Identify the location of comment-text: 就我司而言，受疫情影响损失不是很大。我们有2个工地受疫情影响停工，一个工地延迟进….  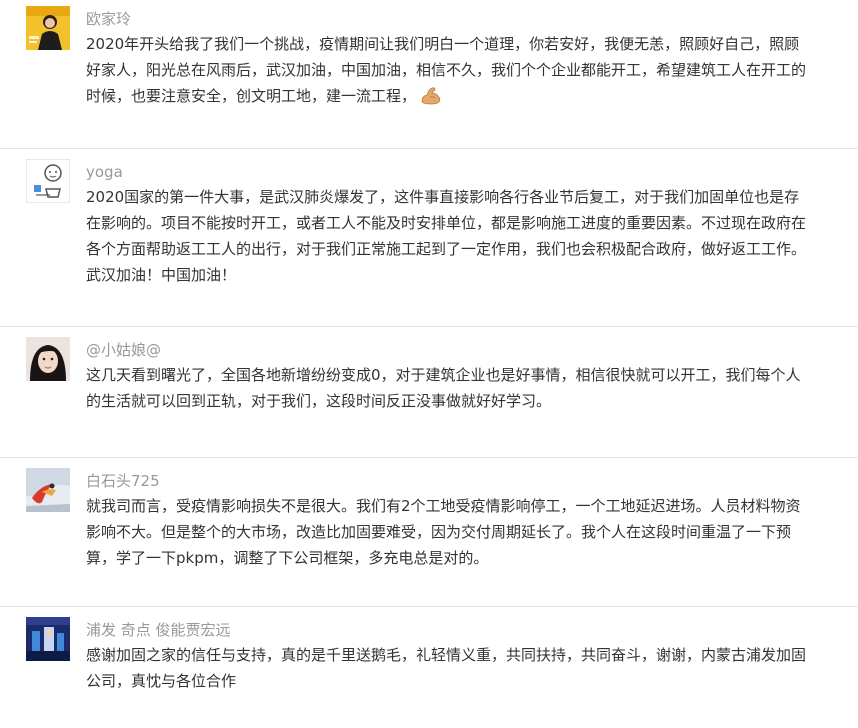
(466, 532).